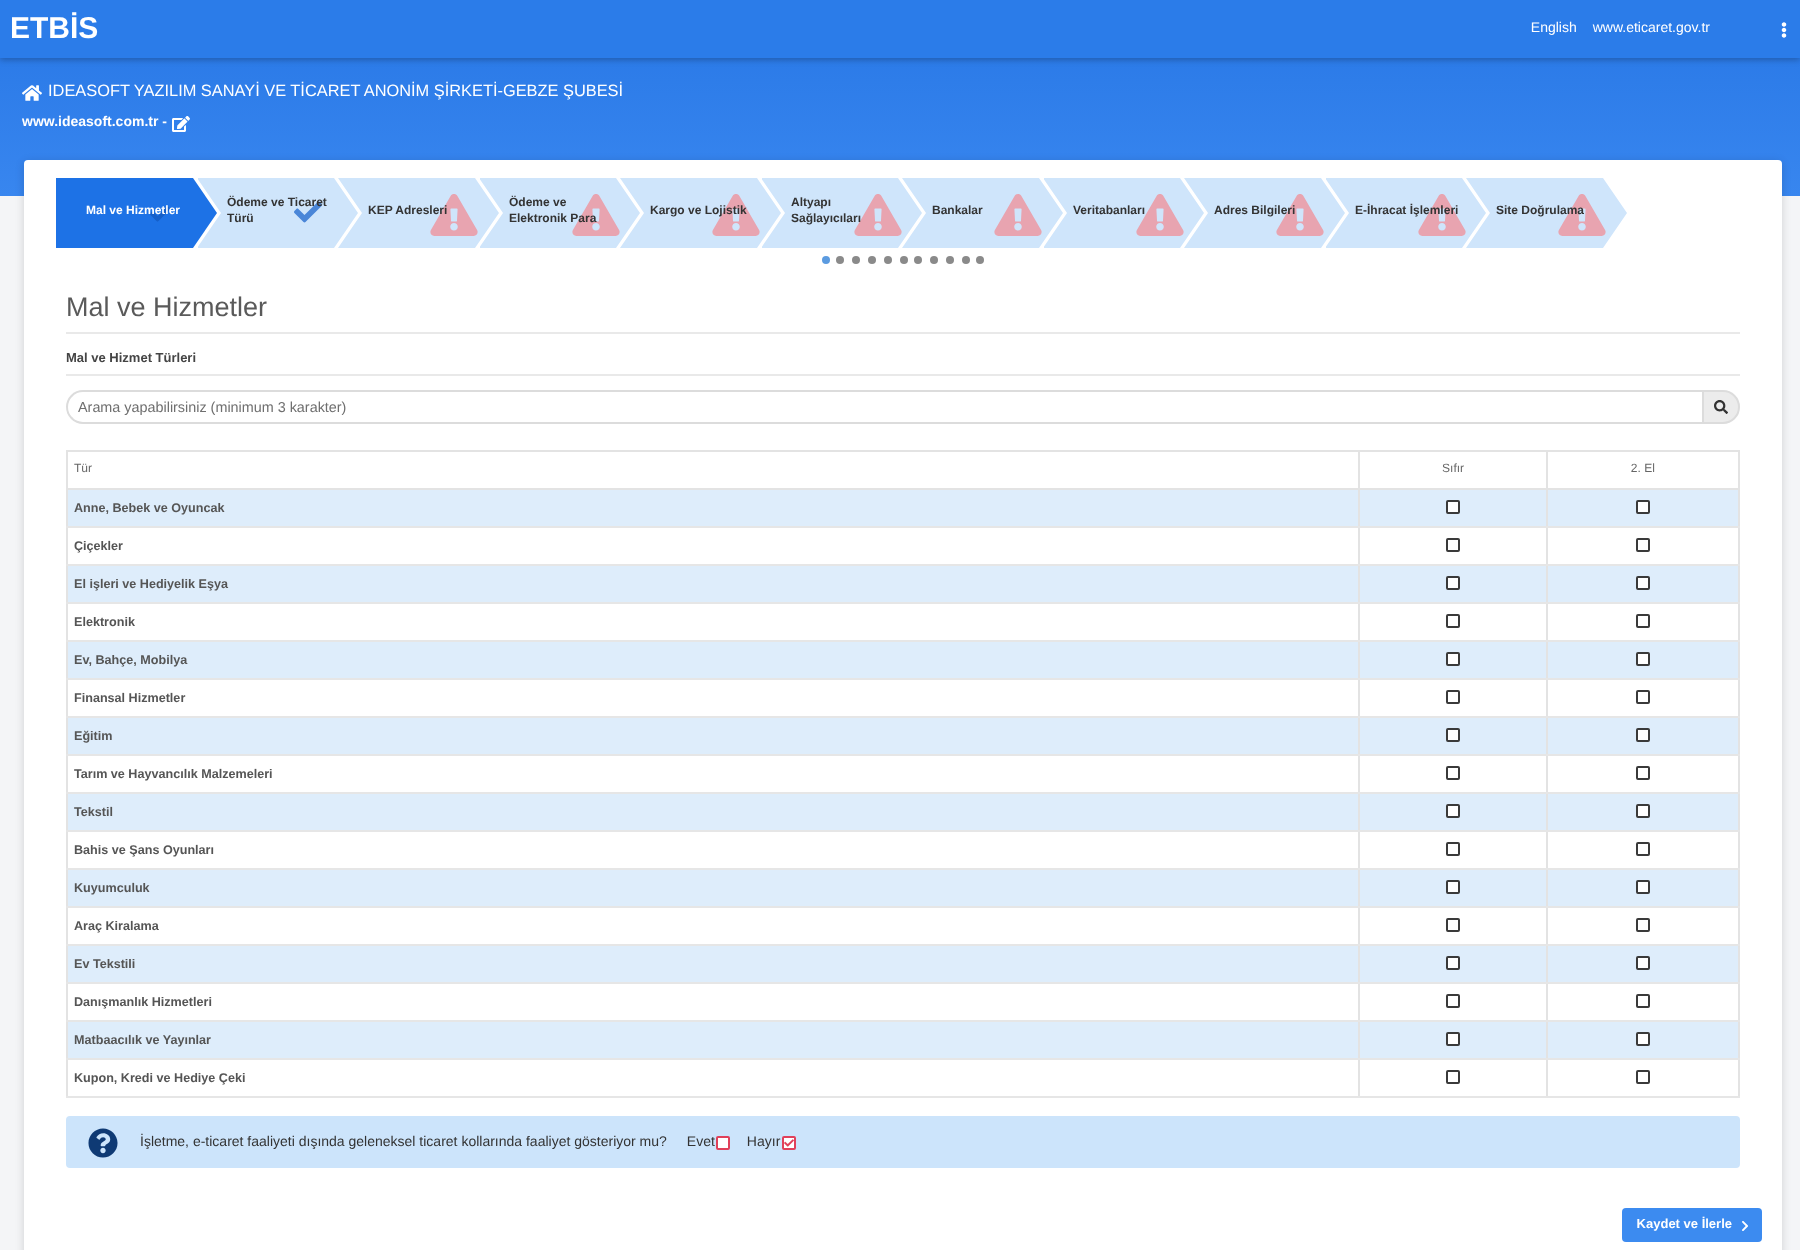 This screenshot has width=1800, height=1250. Describe the element at coordinates (1784, 29) in the screenshot. I see `more-icon` at that location.